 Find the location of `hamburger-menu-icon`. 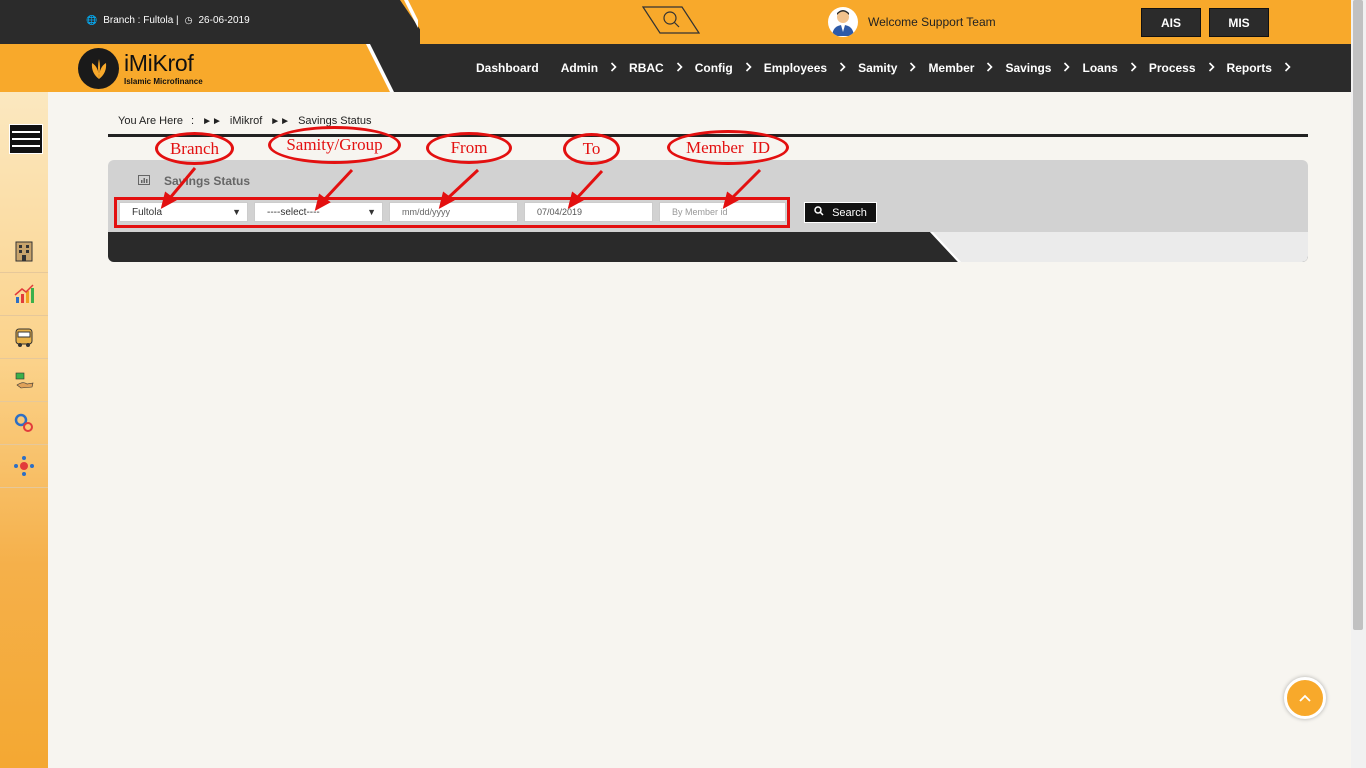

hamburger-menu-icon is located at coordinates (26, 139).